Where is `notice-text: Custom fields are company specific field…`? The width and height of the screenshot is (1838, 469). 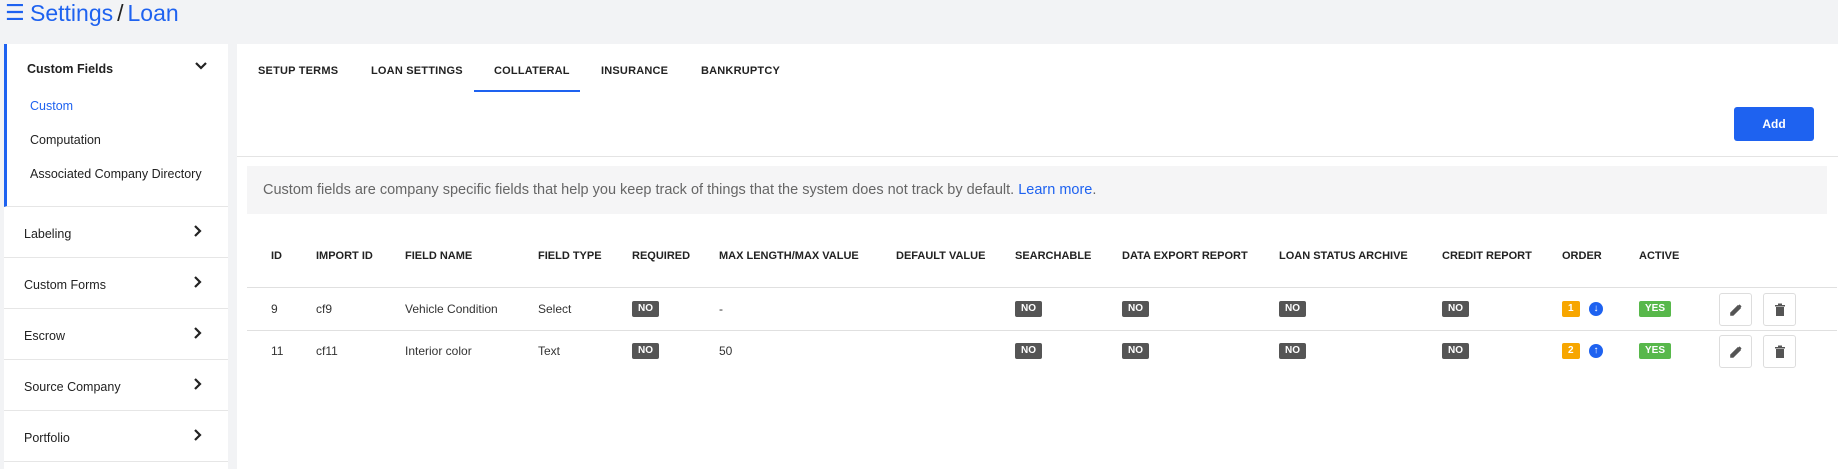
notice-text: Custom fields are company specific field… is located at coordinates (639, 190).